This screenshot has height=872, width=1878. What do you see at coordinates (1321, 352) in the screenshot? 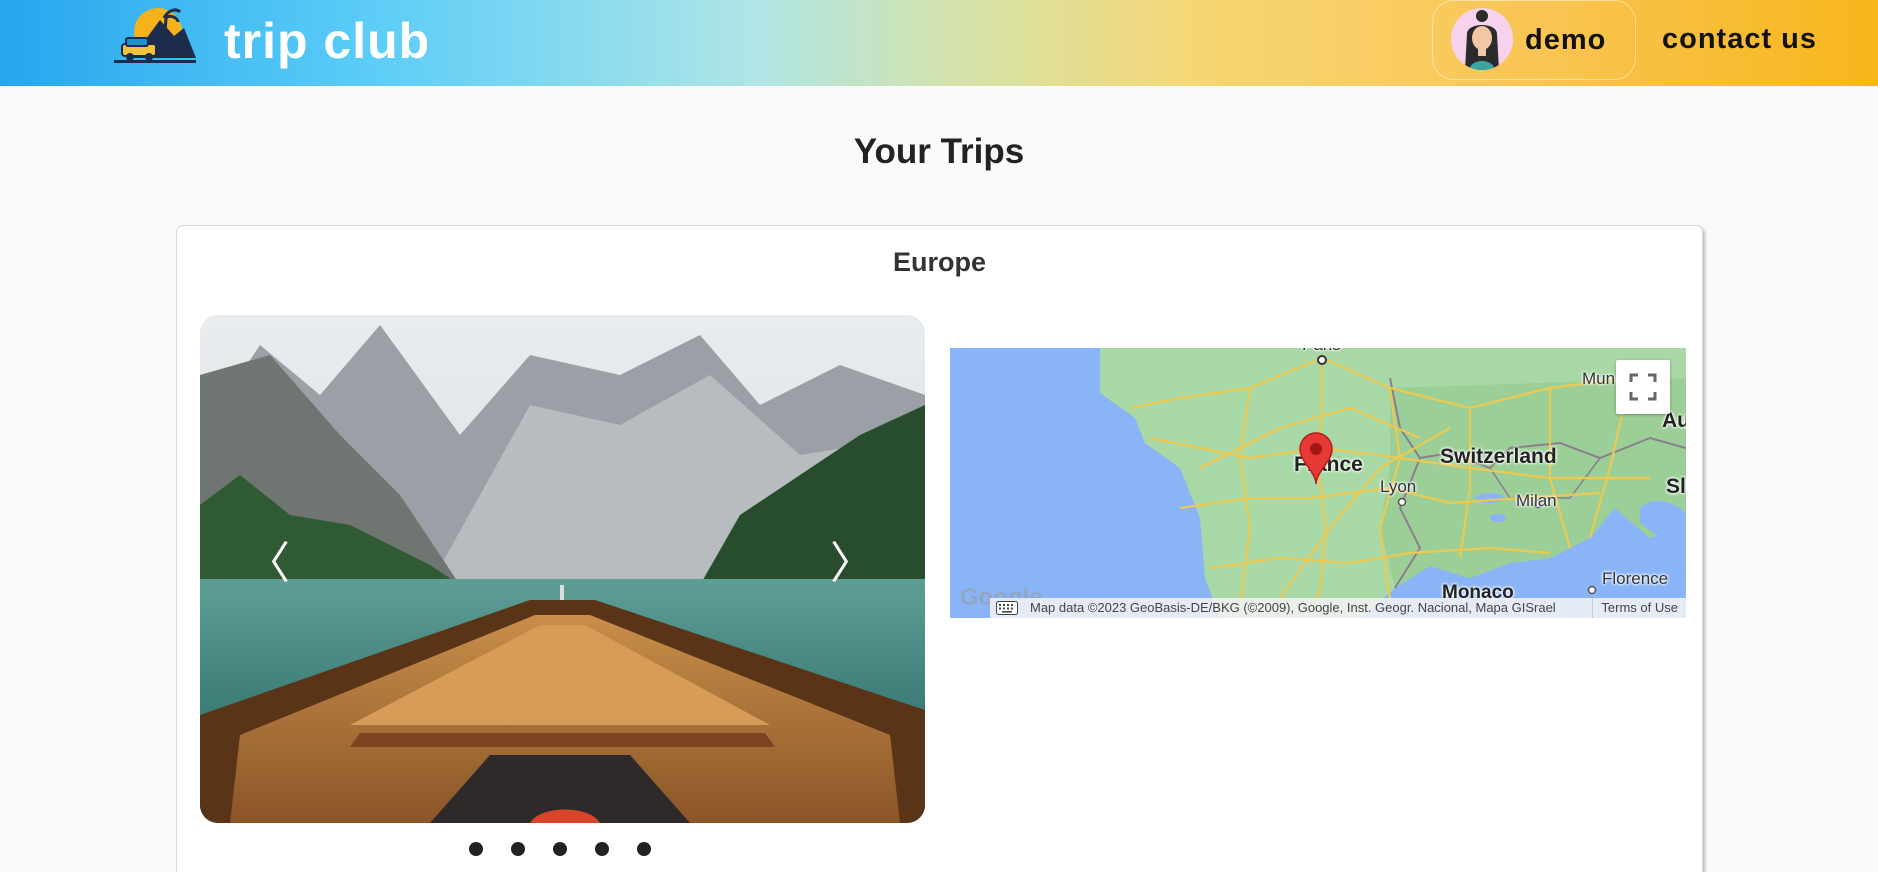
I see `map-label-paris: Paris` at bounding box center [1321, 352].